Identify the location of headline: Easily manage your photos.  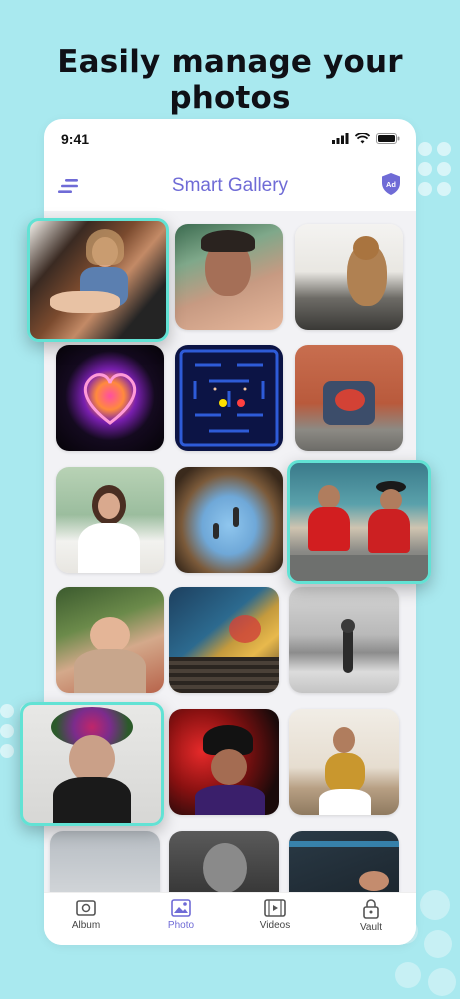
(230, 80).